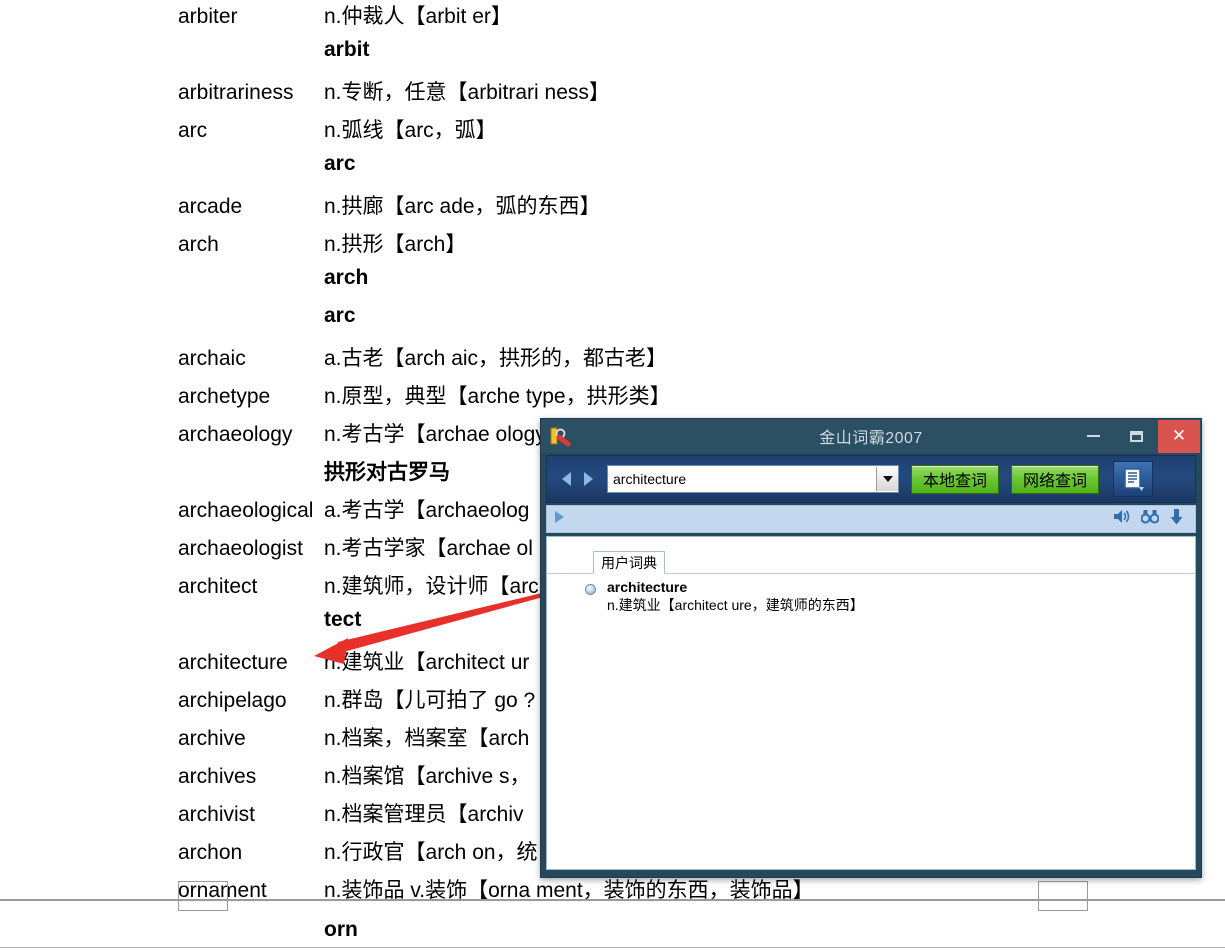  I want to click on word-entry-definition: n.仲裁人【arbit er】, so click(418, 16).